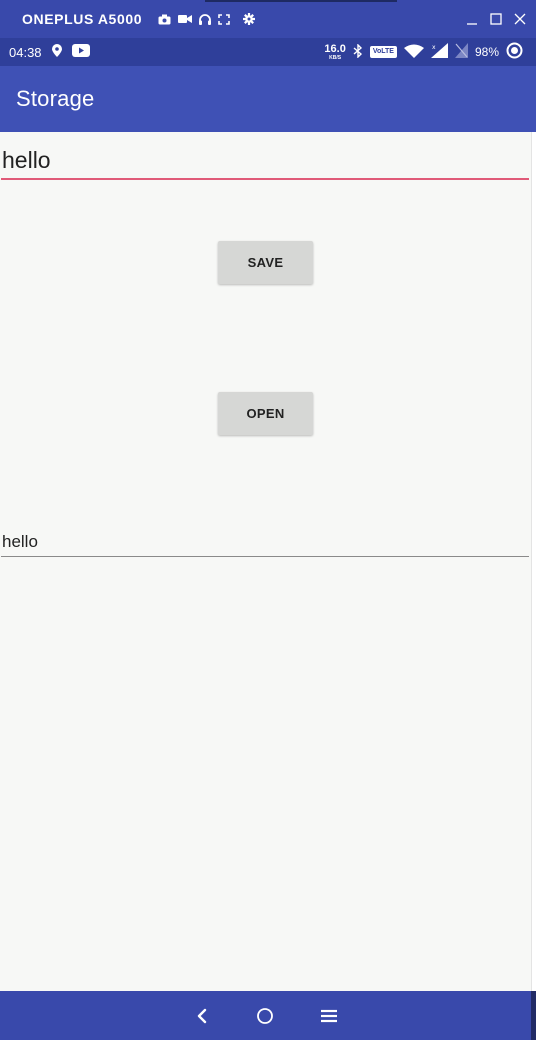  I want to click on page-title: Storage, so click(55, 98).